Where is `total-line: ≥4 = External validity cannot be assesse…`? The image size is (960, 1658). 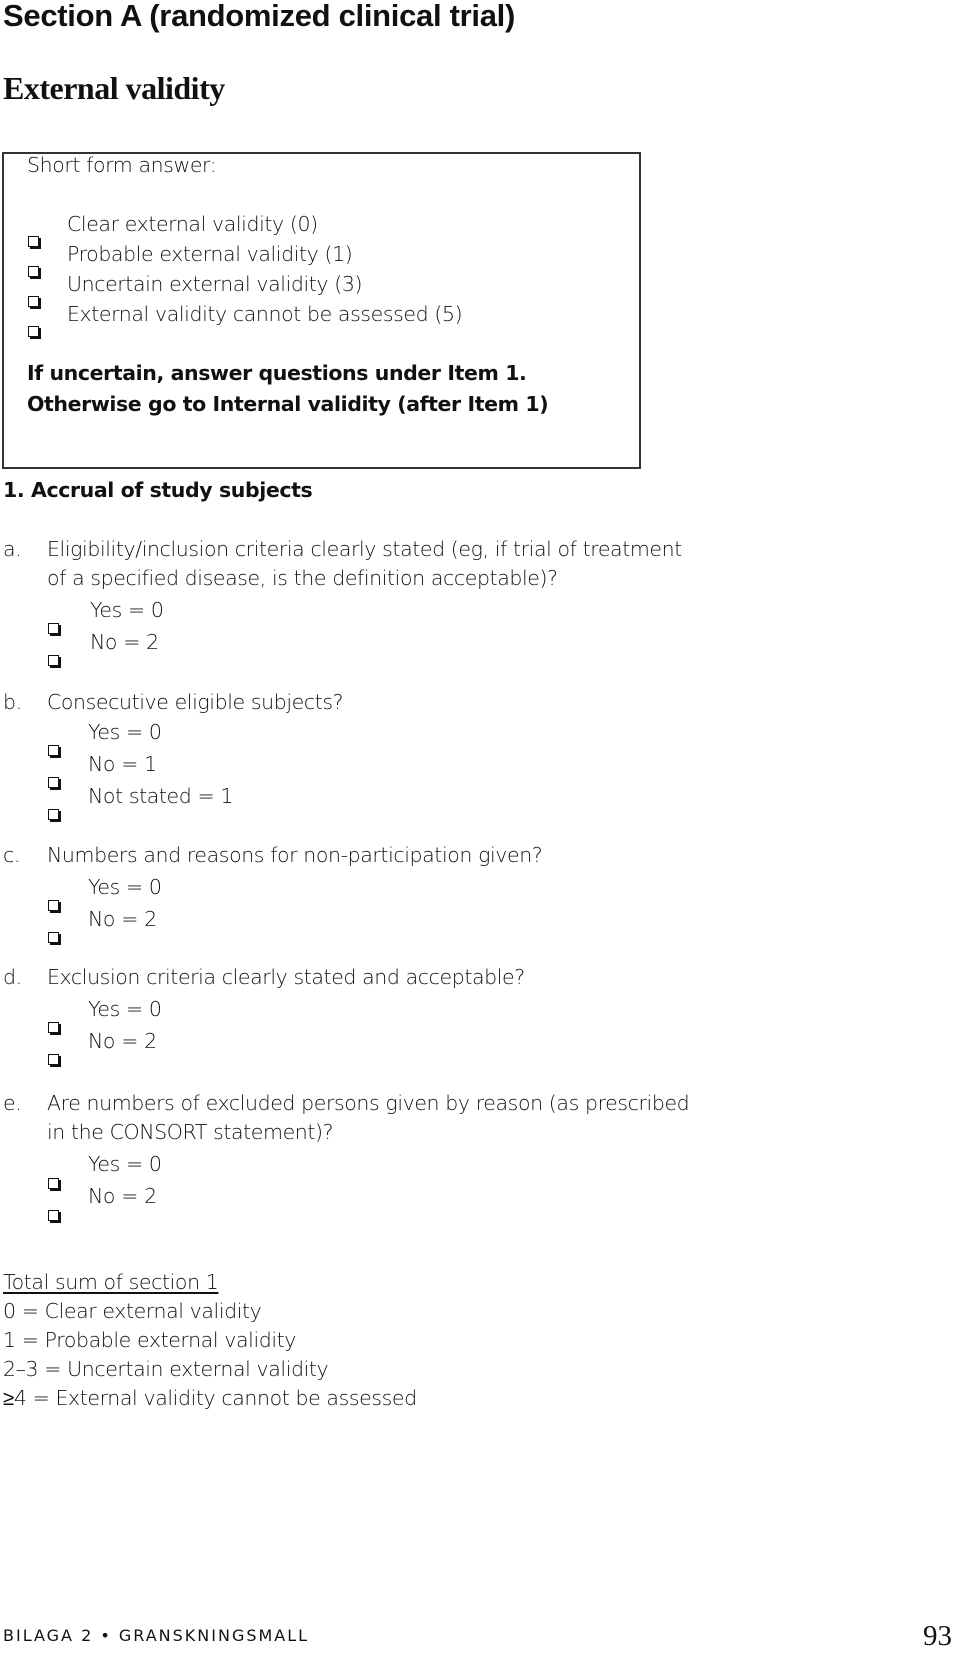 total-line: ≥4 = External validity cannot be assesse… is located at coordinates (210, 1398).